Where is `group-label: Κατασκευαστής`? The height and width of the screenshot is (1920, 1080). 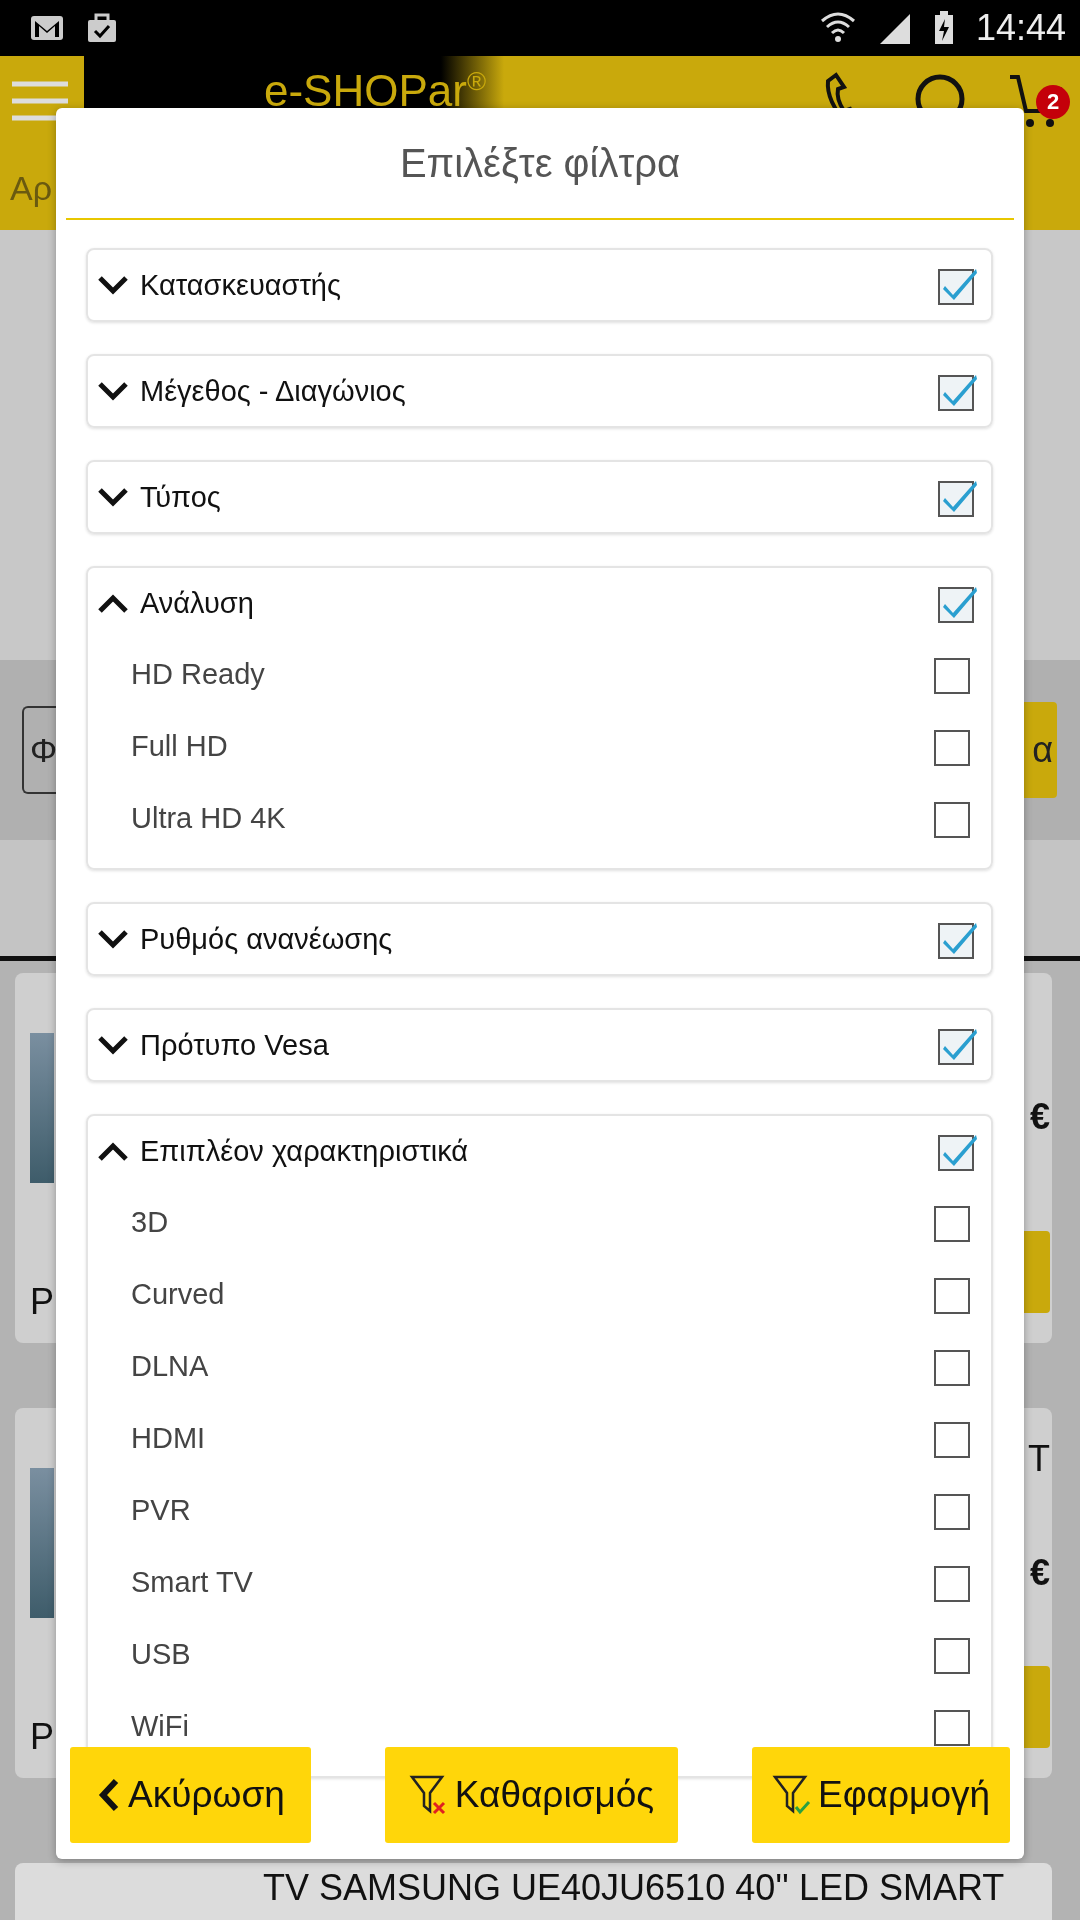
group-label: Κατασκευαστής is located at coordinates (241, 285).